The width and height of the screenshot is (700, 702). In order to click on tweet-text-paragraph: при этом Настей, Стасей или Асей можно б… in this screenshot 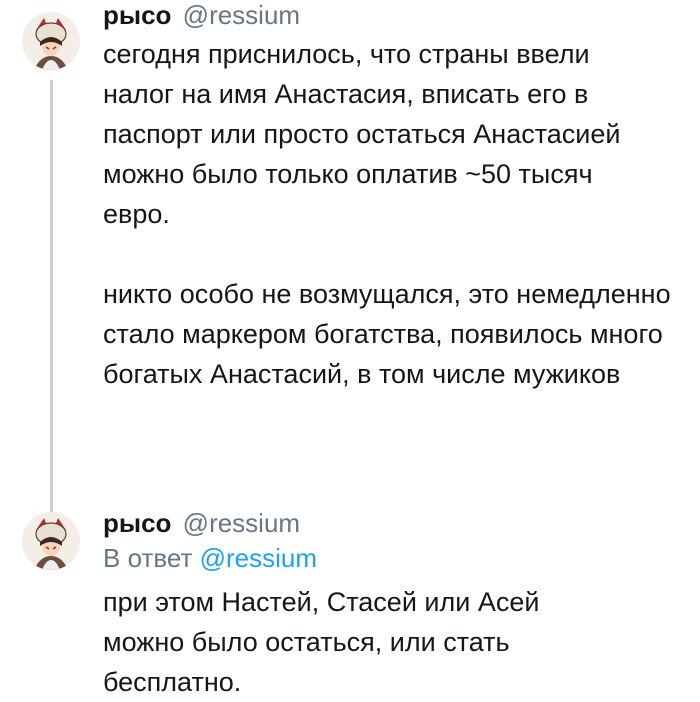, I will do `click(321, 642)`.